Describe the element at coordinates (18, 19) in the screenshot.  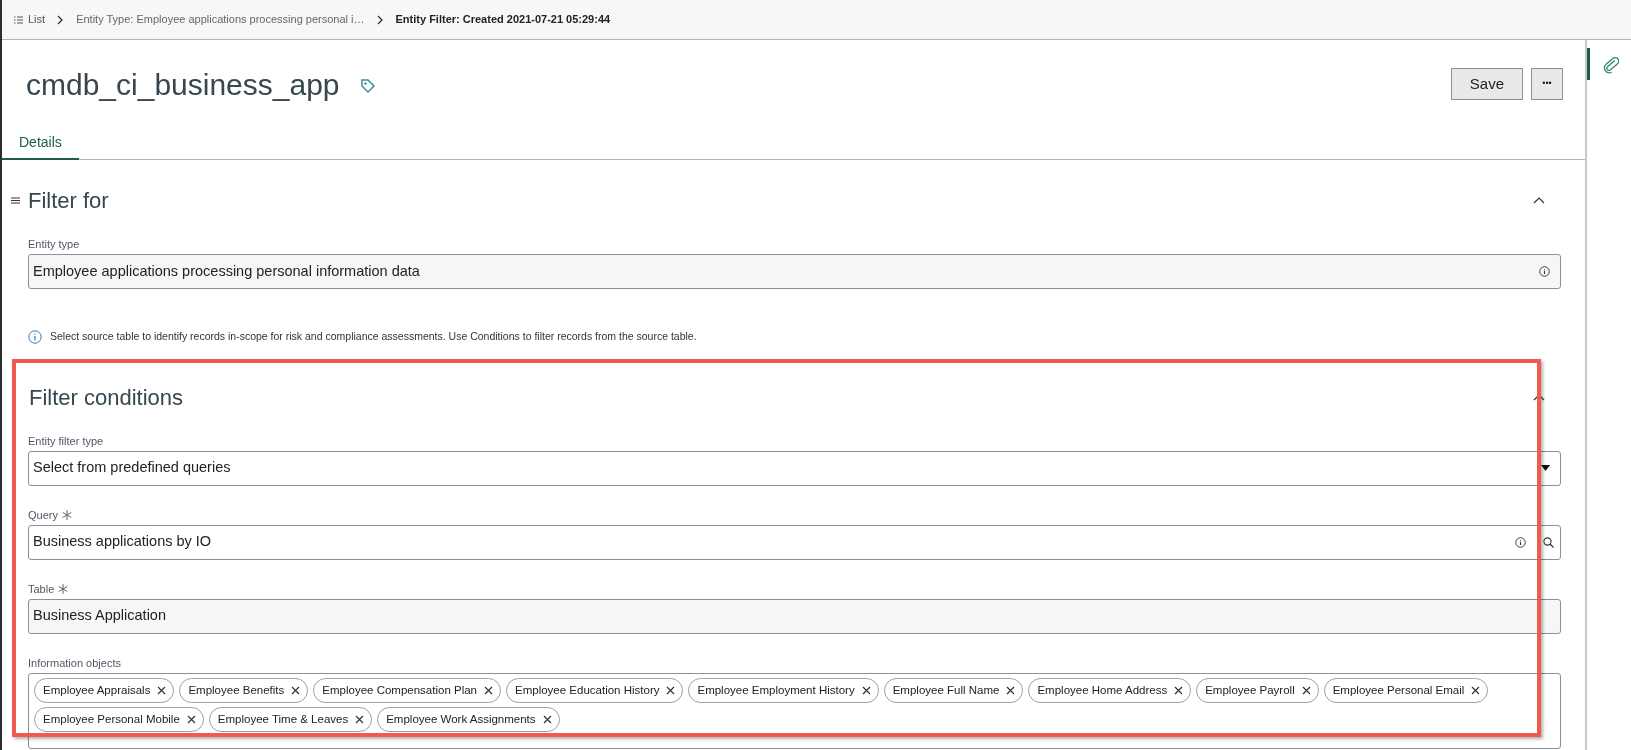
I see `list-icon` at that location.